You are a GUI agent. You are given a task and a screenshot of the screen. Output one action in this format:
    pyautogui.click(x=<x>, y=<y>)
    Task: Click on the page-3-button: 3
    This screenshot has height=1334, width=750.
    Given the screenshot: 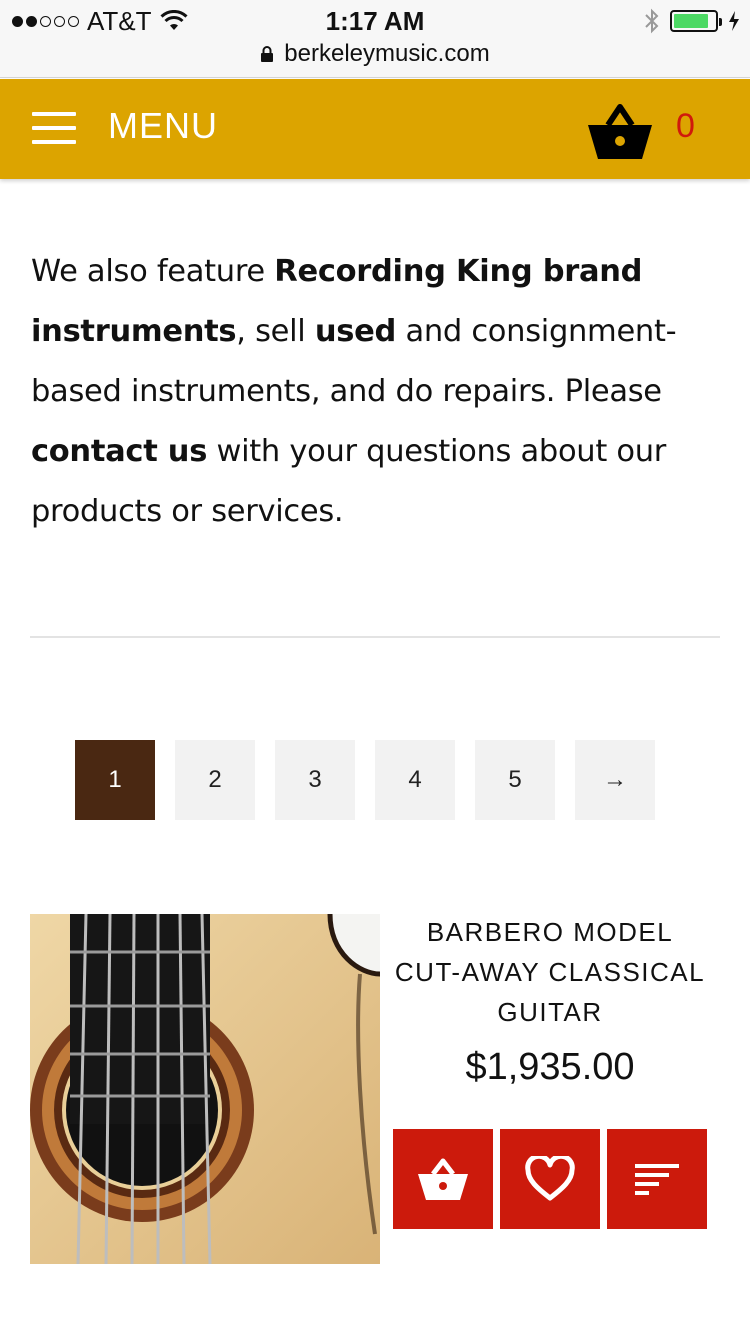 What is the action you would take?
    pyautogui.click(x=315, y=780)
    